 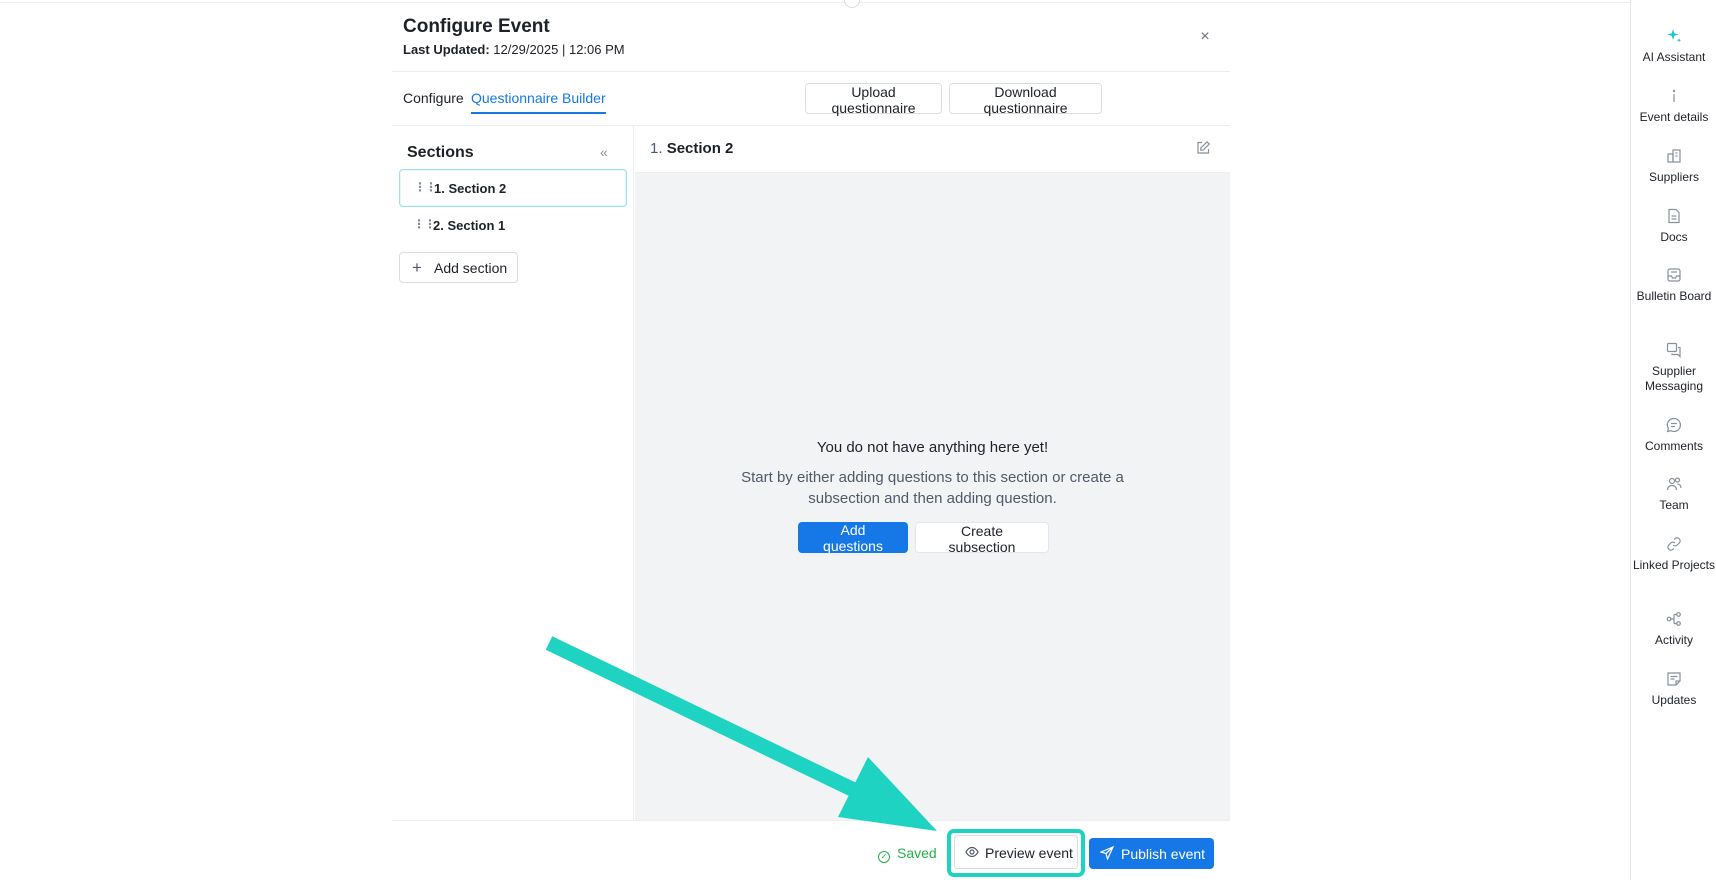 What do you see at coordinates (1673, 435) in the screenshot?
I see `rail-comments: Comments` at bounding box center [1673, 435].